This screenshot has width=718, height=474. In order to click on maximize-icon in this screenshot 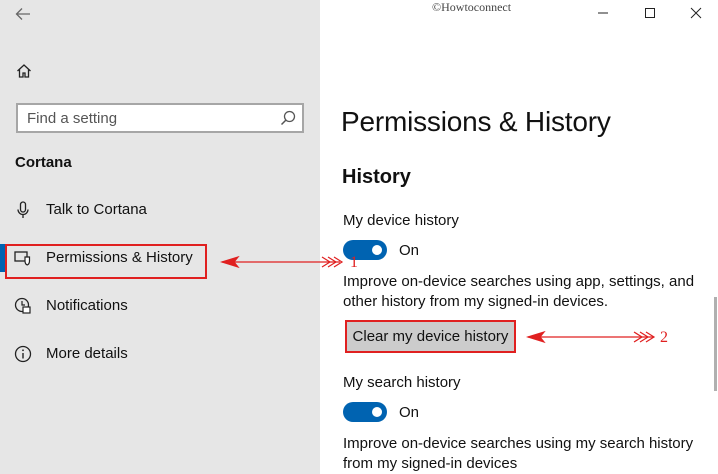, I will do `click(650, 13)`.